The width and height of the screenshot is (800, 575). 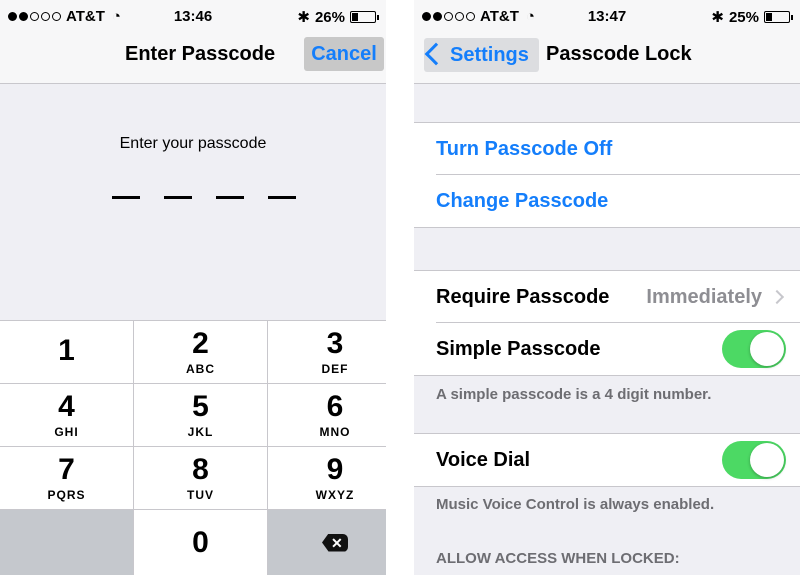 I want to click on require-passcode-row: Require Passcode Immediately, so click(x=607, y=297).